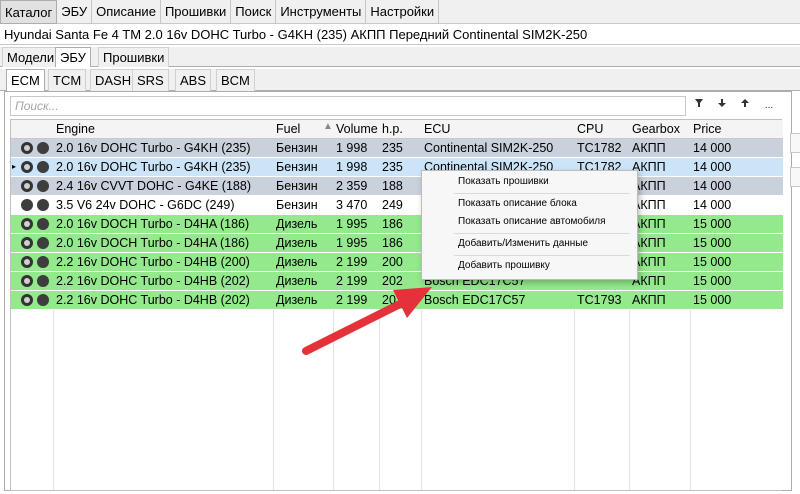 The height and width of the screenshot is (494, 800). Describe the element at coordinates (722, 106) in the screenshot. I see `arrow-down-icon` at that location.